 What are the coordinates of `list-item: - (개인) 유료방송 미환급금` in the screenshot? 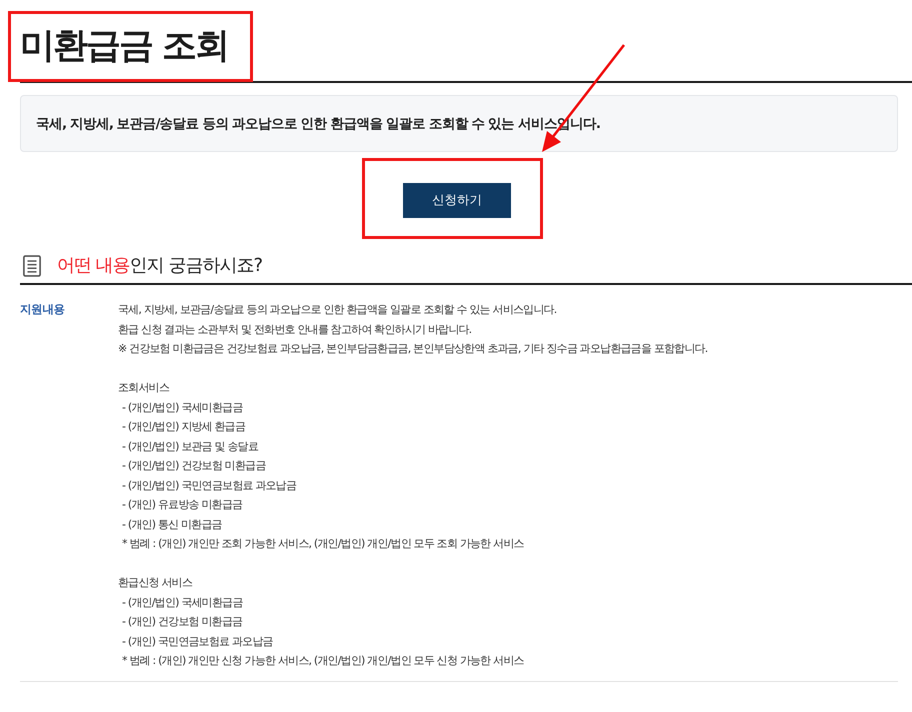 It's located at (182, 505).